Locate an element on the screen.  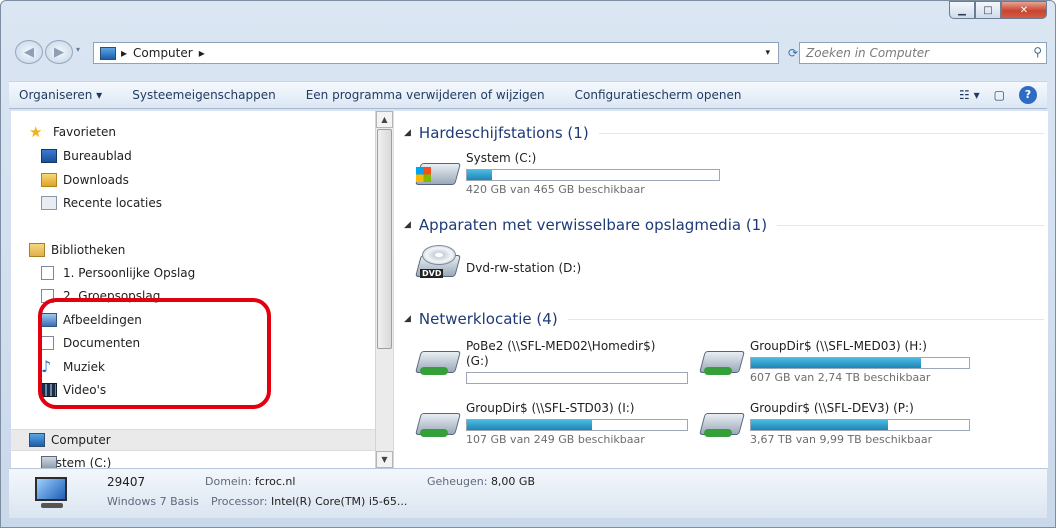
group-header-network: ◢ Netwerklocatie (4) is located at coordinates (724, 319).